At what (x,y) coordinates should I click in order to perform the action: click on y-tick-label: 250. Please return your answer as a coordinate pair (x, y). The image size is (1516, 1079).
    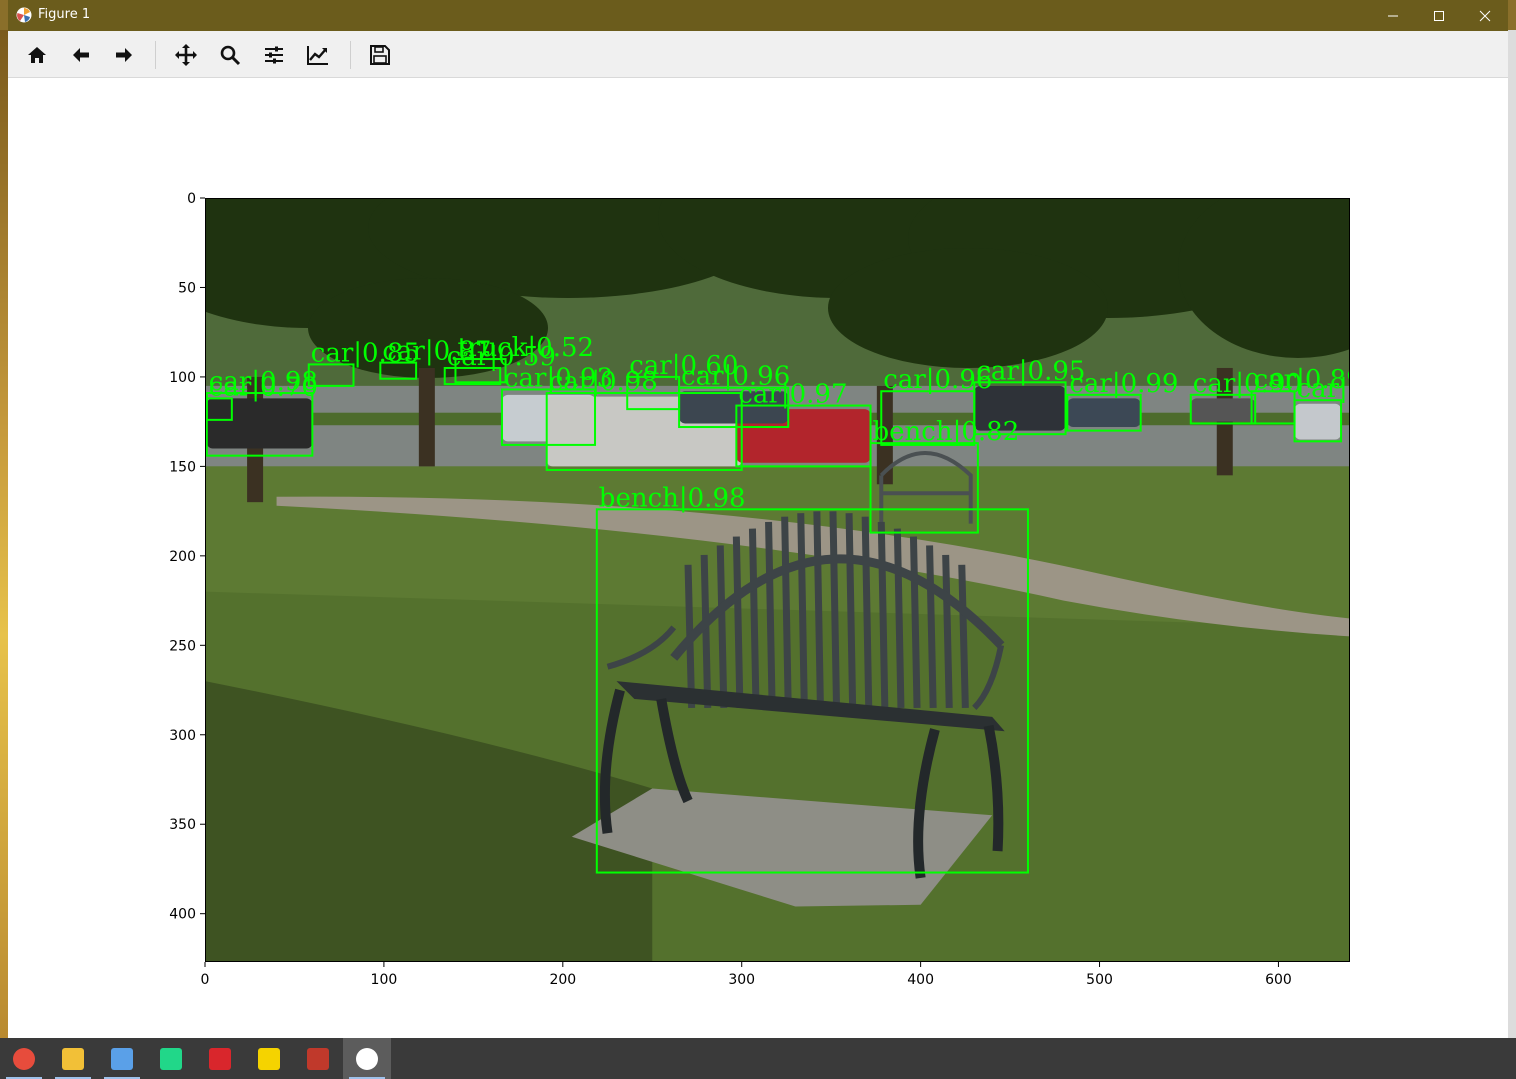
    Looking at the image, I should click on (182, 646).